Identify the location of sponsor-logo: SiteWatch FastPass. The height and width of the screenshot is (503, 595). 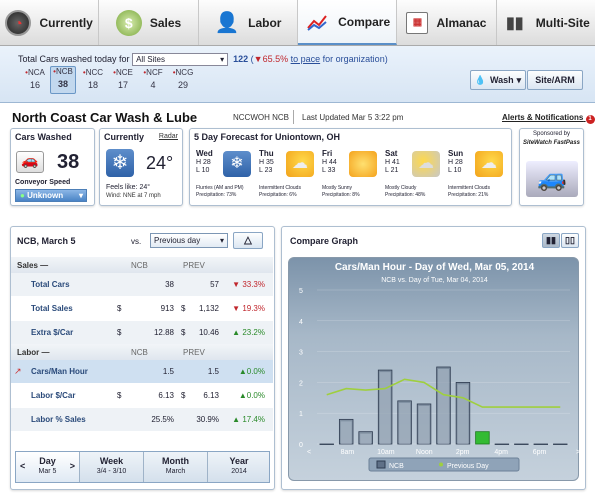
(551, 143).